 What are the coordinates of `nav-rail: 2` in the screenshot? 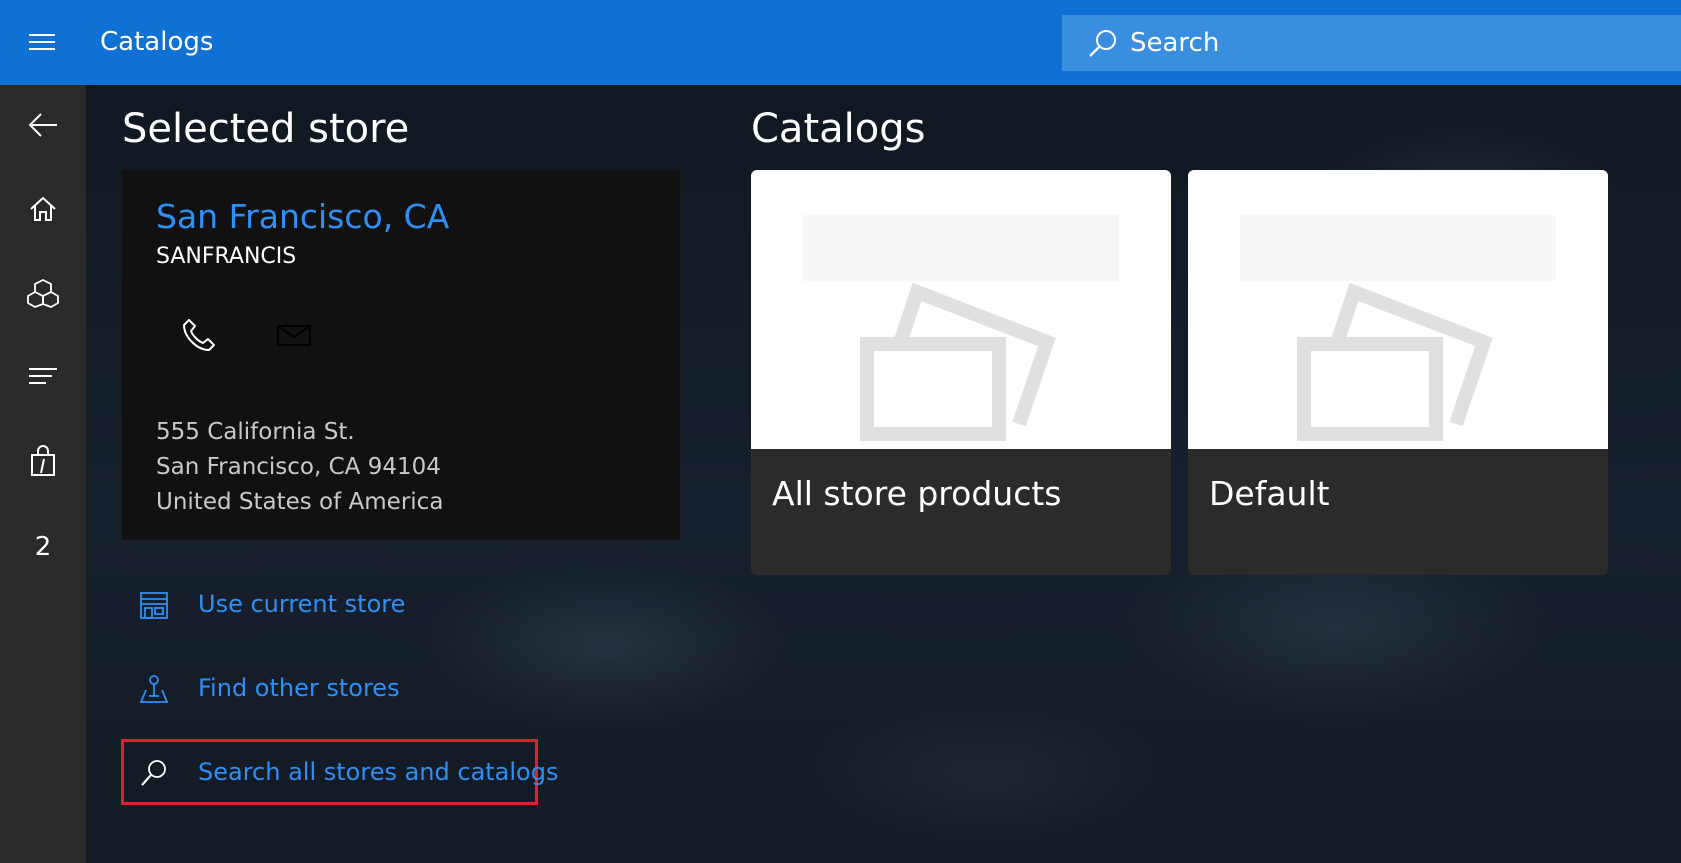 It's located at (43, 474).